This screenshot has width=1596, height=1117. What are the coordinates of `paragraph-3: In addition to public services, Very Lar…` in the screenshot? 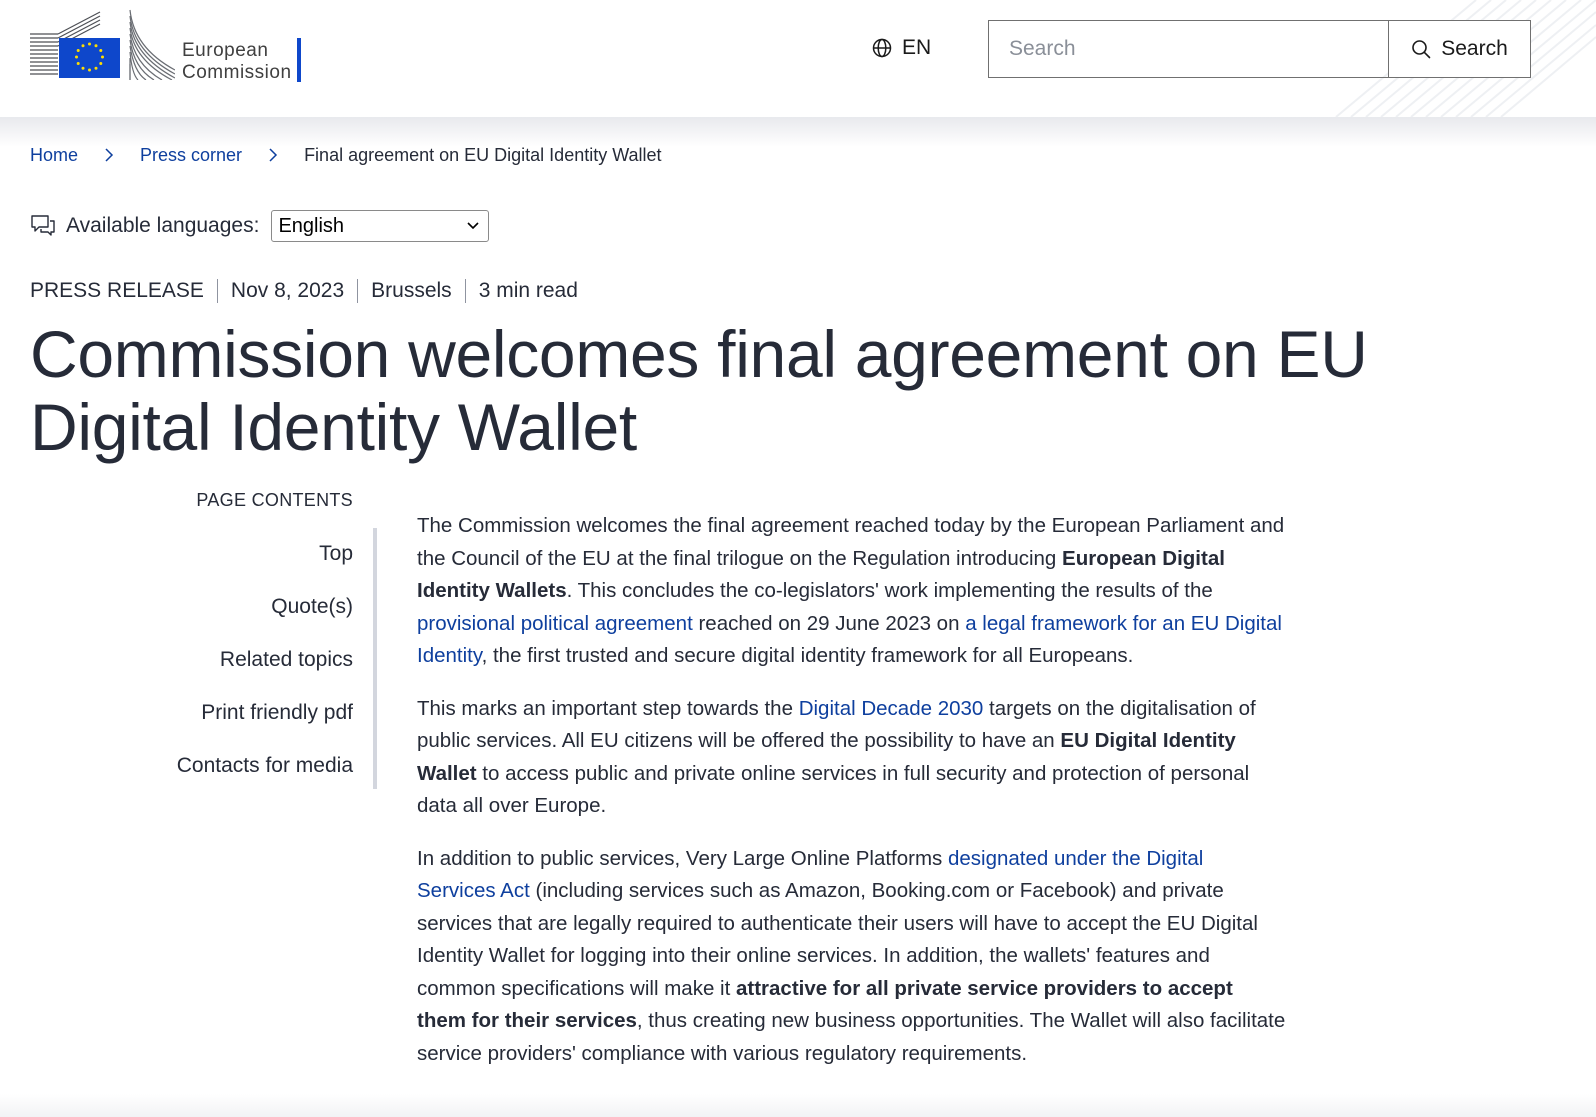 It's located at (852, 957).